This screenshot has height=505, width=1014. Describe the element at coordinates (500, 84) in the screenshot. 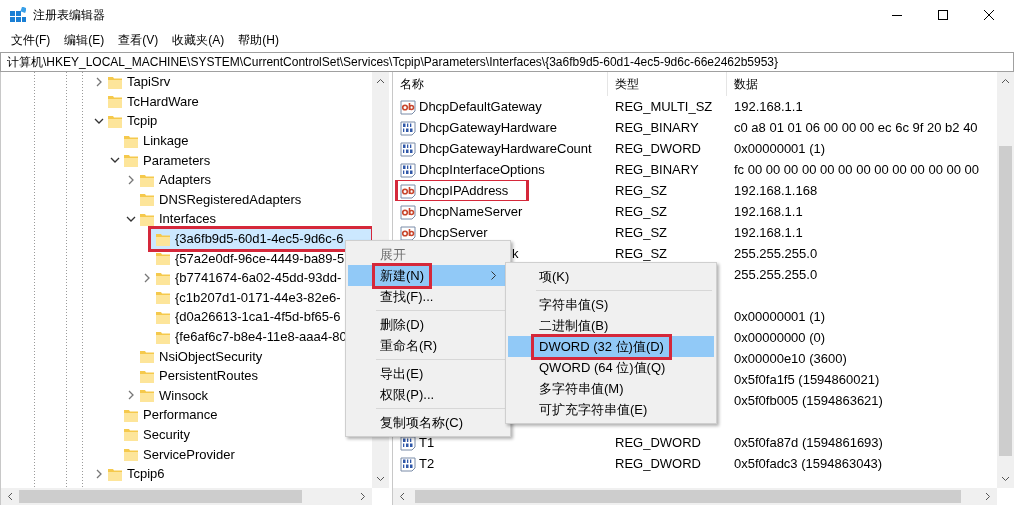

I see `column-header: 名称` at that location.